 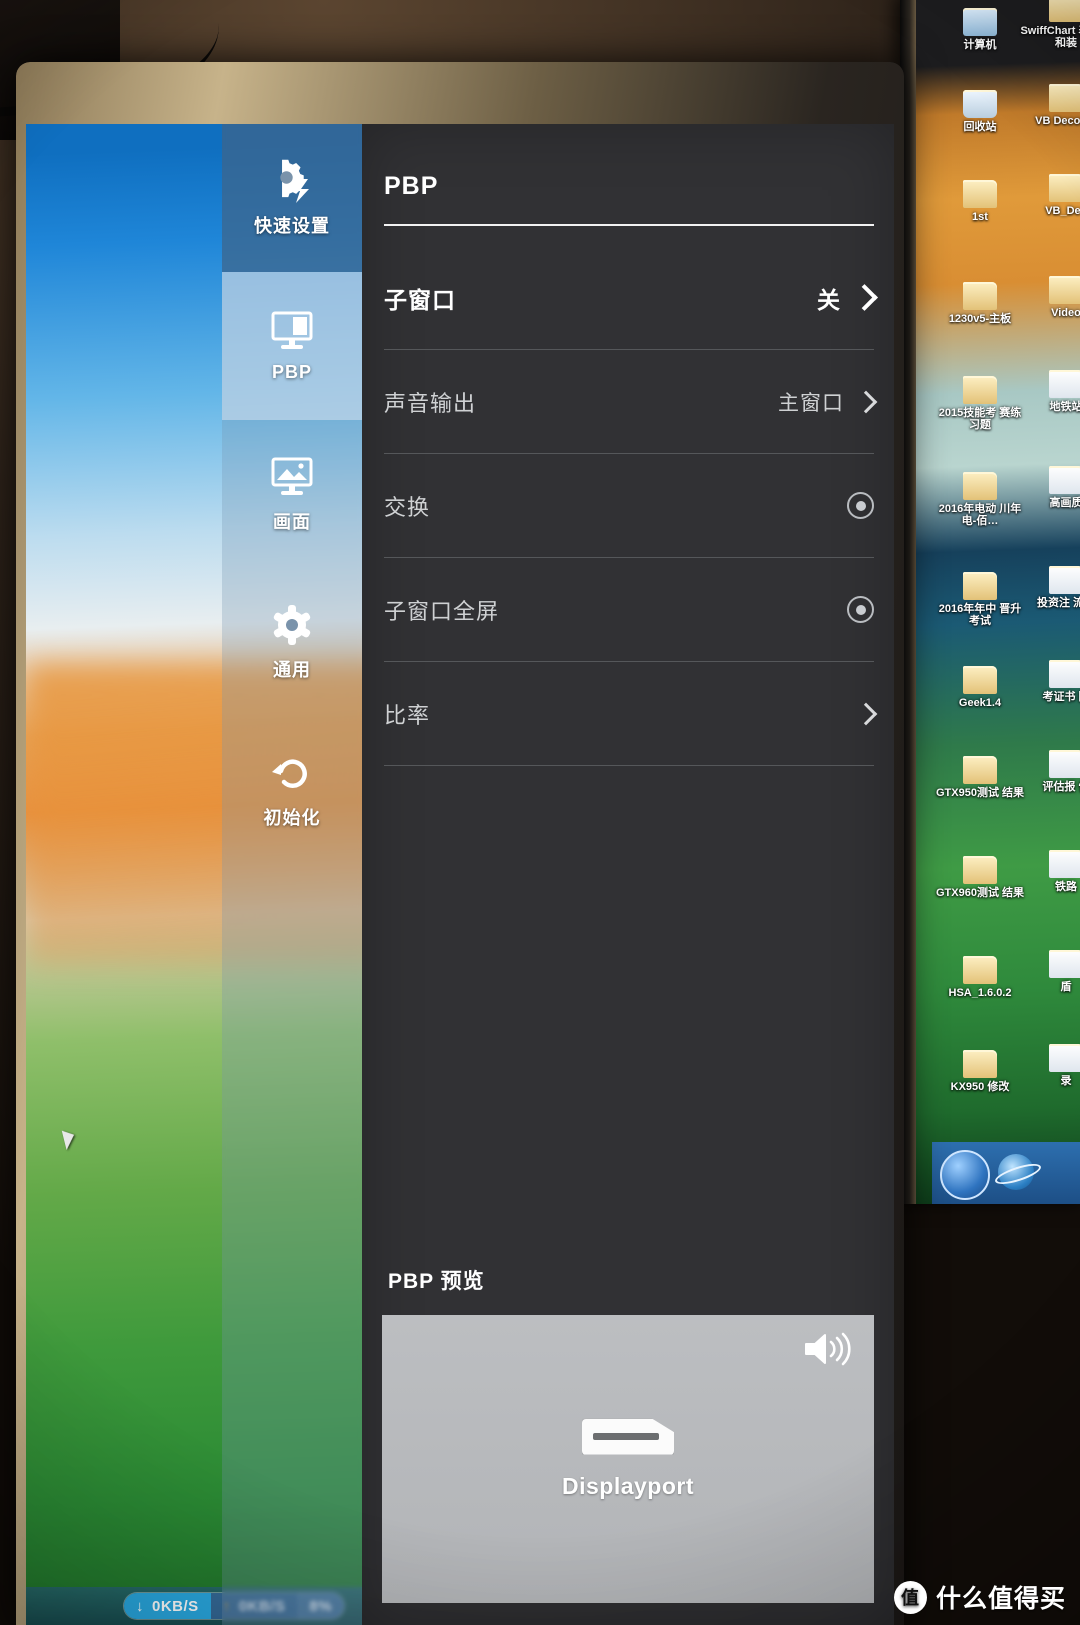 What do you see at coordinates (980, 993) in the screenshot?
I see `desktop-icon-label: HSA_1.6.0.2` at bounding box center [980, 993].